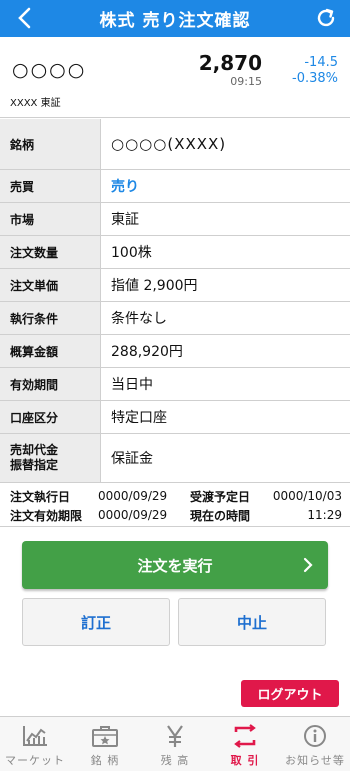 The height and width of the screenshot is (771, 350). What do you see at coordinates (50, 285) in the screenshot?
I see `detail-label: 注文単価` at bounding box center [50, 285].